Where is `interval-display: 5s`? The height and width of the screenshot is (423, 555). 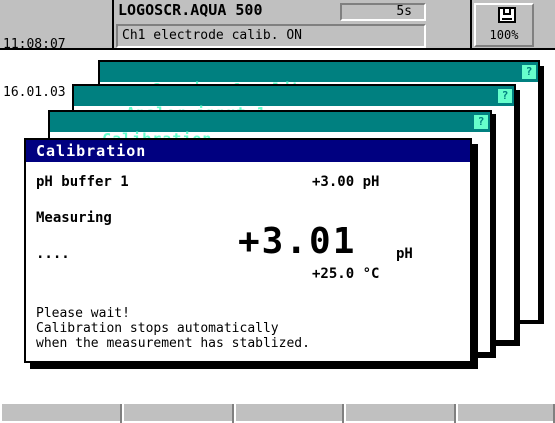
interval-display: 5s is located at coordinates (383, 12).